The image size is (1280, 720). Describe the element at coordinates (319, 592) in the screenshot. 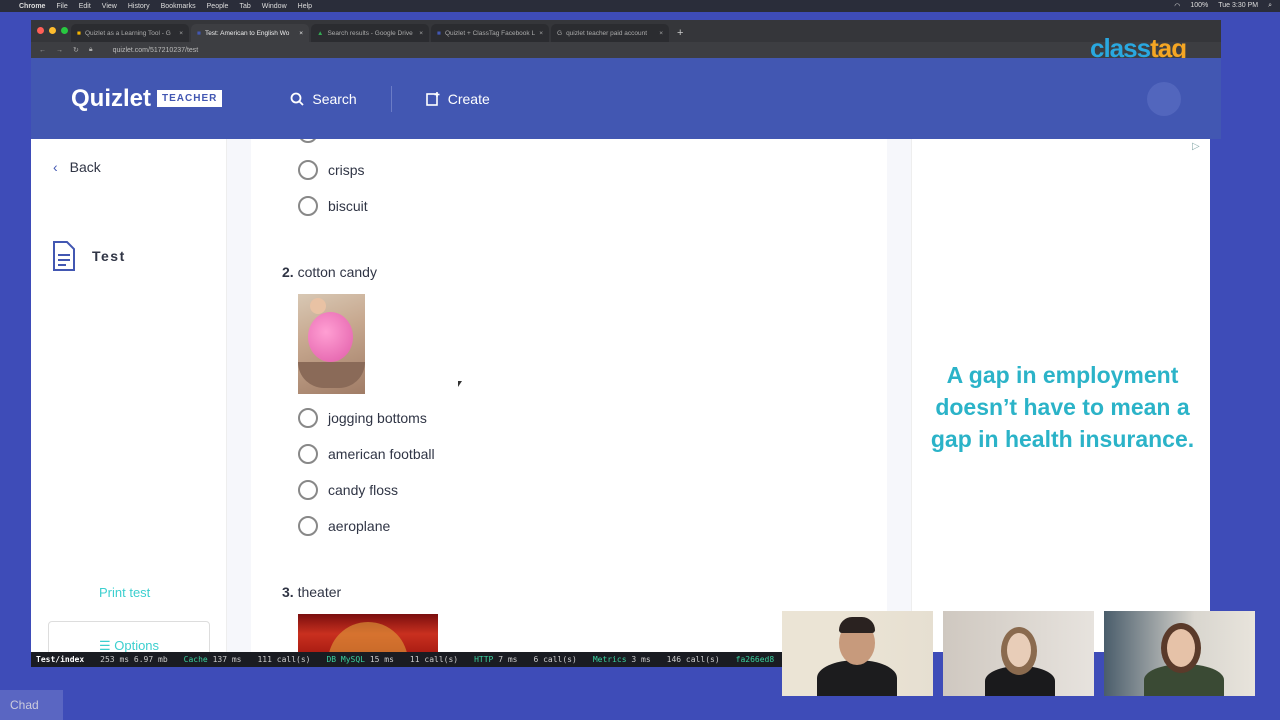

I see `question-term: theater` at that location.